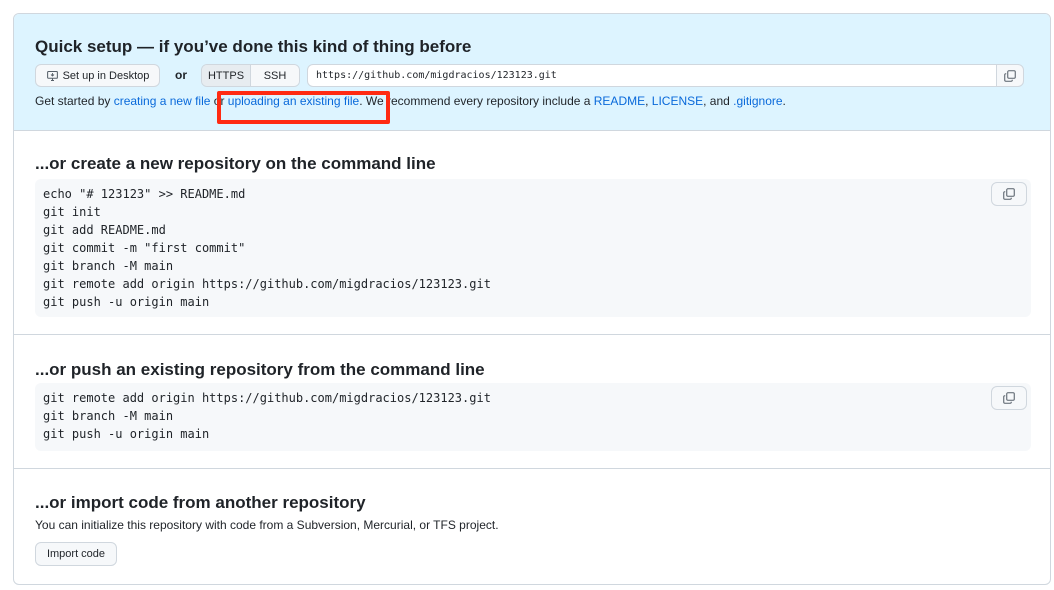 This screenshot has width=1054, height=590. I want to click on license-link: LICENSE, so click(677, 101).